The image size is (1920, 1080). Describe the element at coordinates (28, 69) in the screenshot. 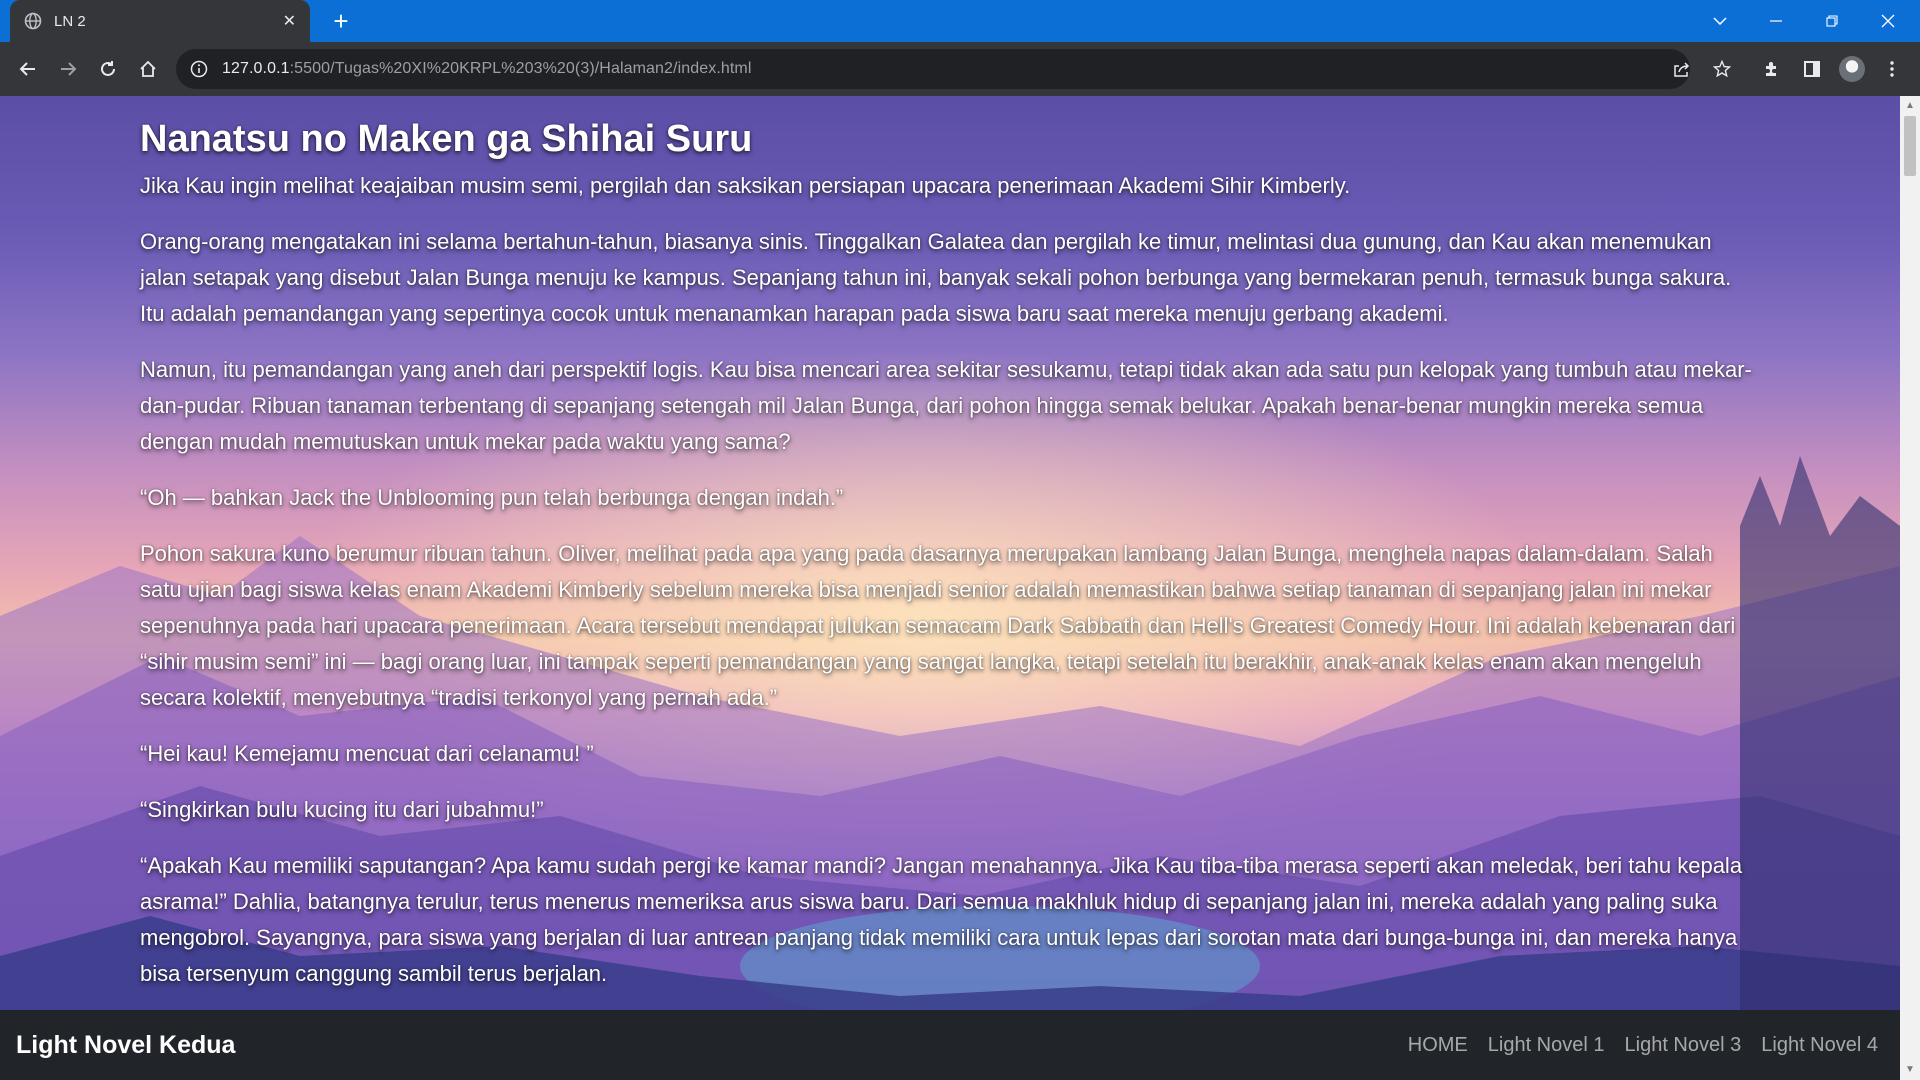

I see `back-arrow-icon` at that location.